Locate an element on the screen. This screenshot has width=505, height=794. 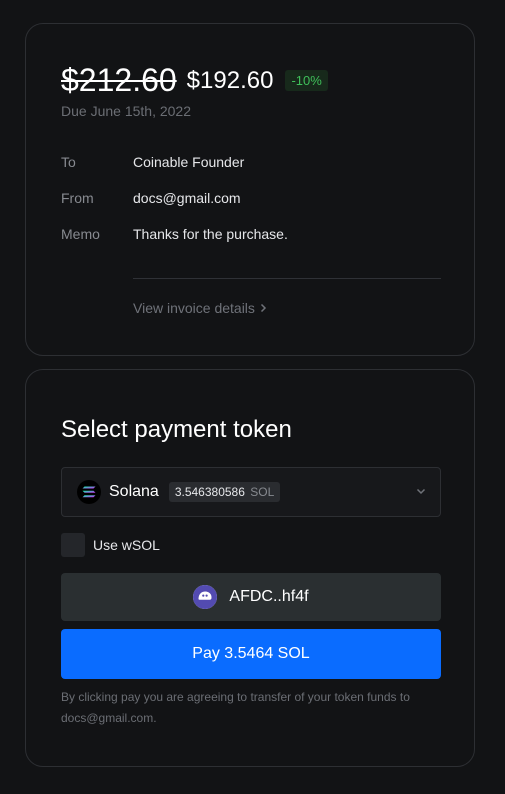
due-date: Due June 15th, 2022 is located at coordinates (126, 111).